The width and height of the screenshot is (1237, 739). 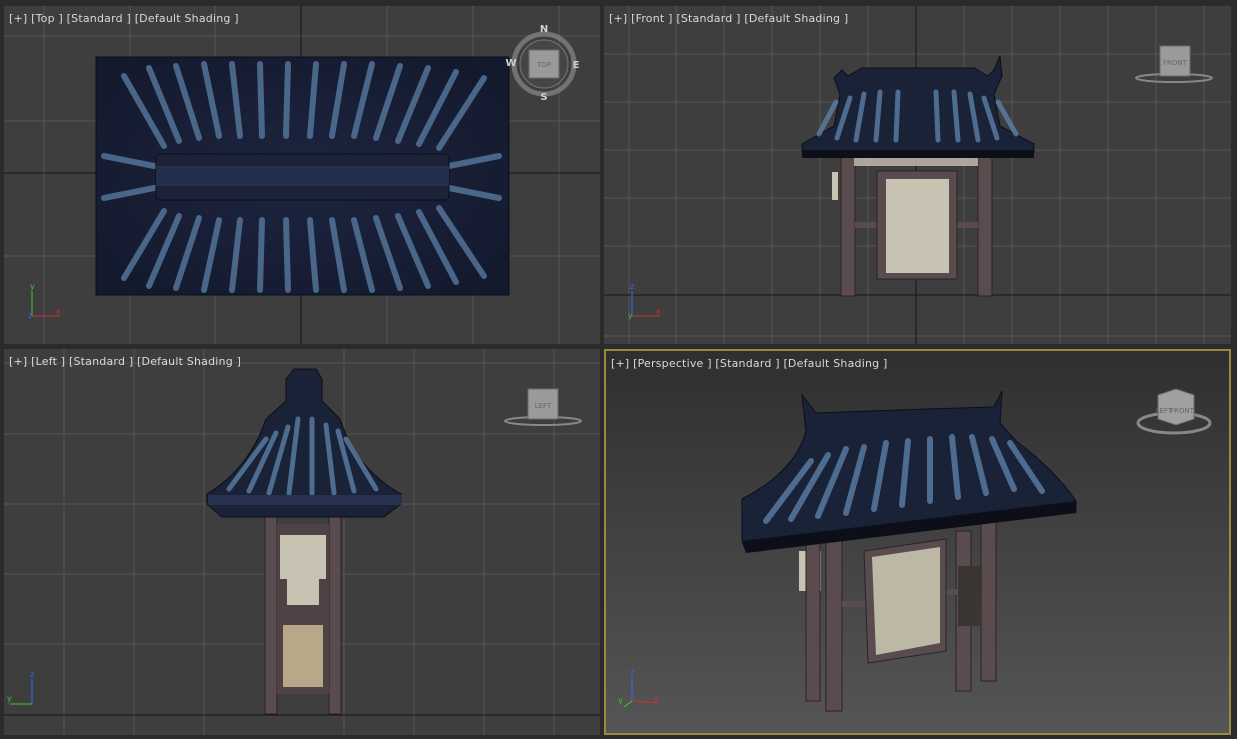 What do you see at coordinates (672, 363) in the screenshot?
I see `viewport-point-of-view: [Perspective ]` at bounding box center [672, 363].